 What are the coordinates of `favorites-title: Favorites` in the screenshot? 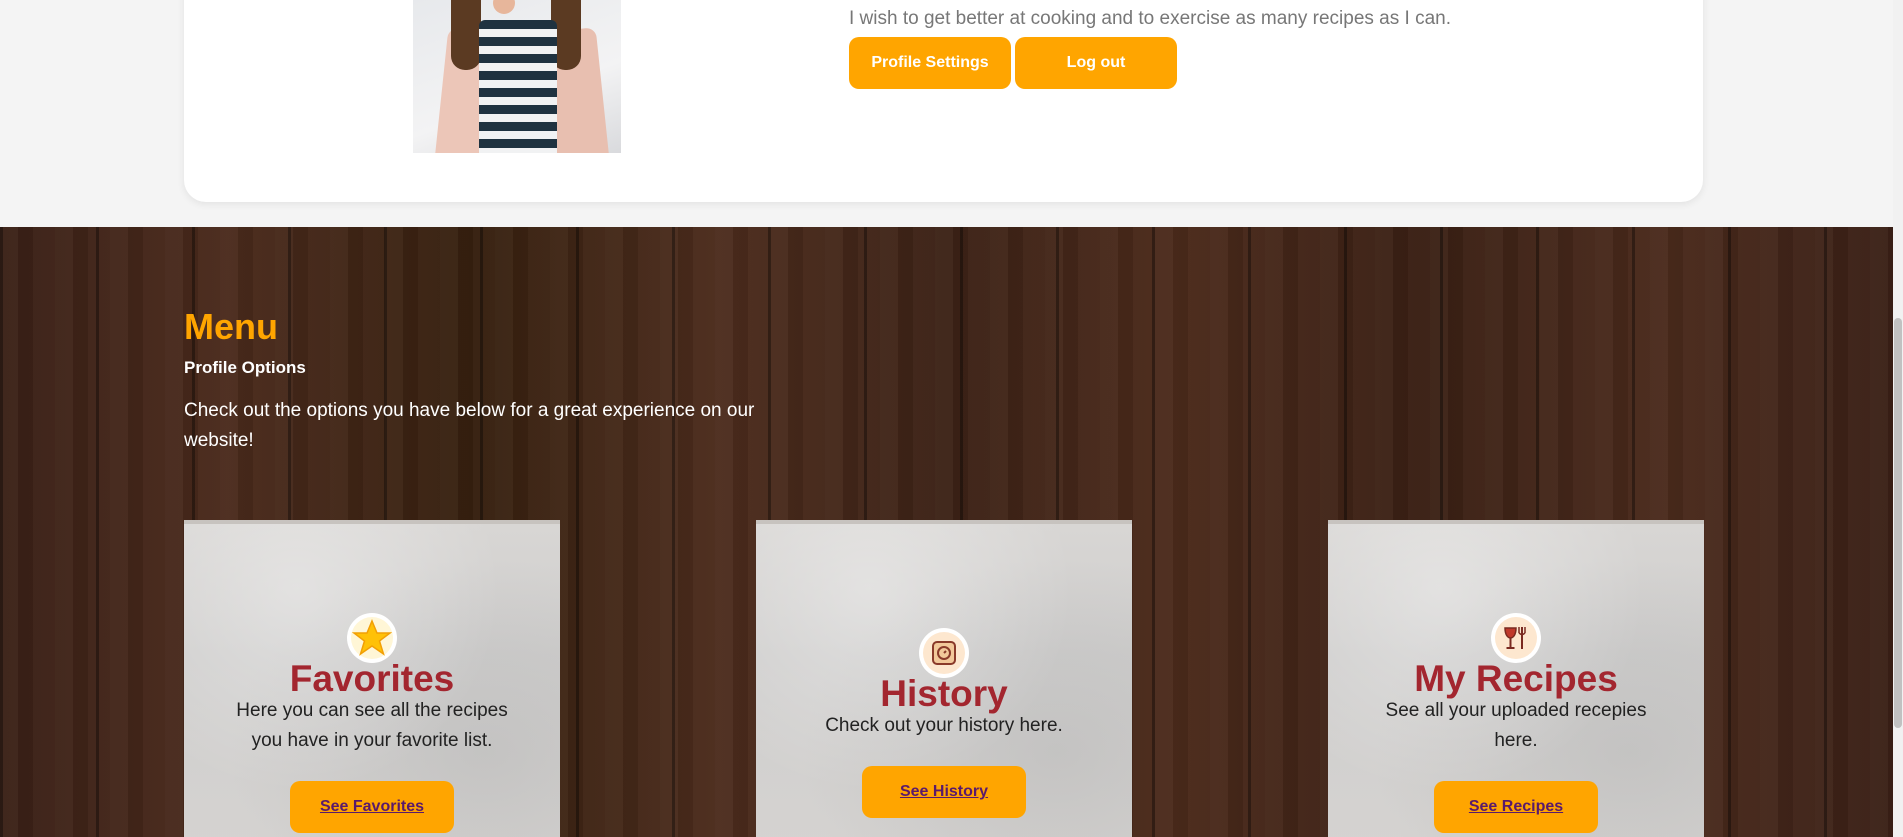 It's located at (372, 678).